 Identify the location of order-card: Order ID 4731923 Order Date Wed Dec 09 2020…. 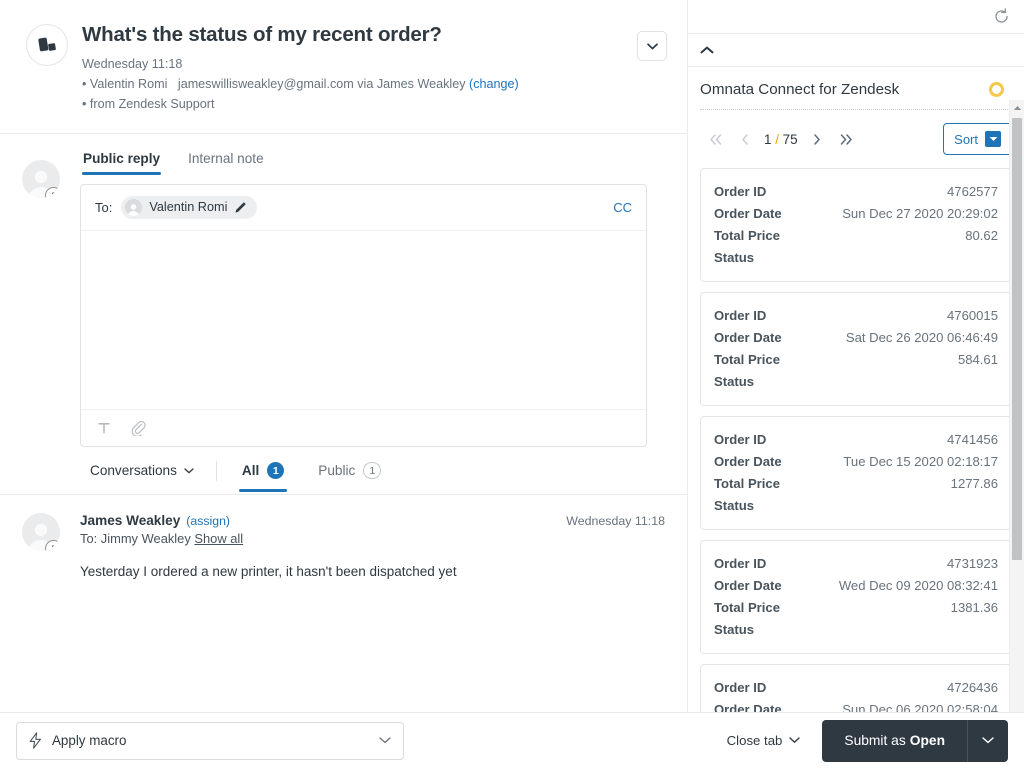
(856, 597).